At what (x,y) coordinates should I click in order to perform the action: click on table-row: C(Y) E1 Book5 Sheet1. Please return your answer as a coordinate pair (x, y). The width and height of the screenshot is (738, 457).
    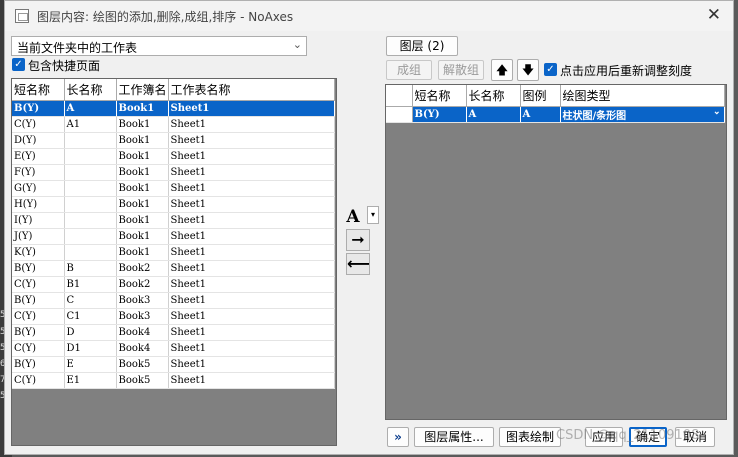
    Looking at the image, I should click on (173, 380).